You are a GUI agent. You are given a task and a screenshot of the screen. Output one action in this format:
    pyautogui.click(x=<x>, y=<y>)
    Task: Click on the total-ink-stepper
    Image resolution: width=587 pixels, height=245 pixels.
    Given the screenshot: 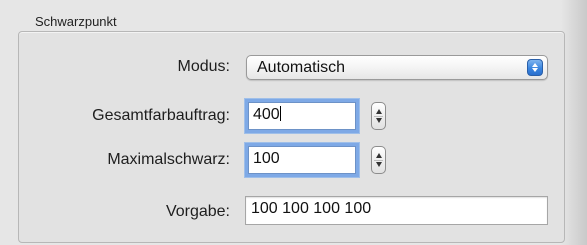 What is the action you would take?
    pyautogui.click(x=378, y=116)
    